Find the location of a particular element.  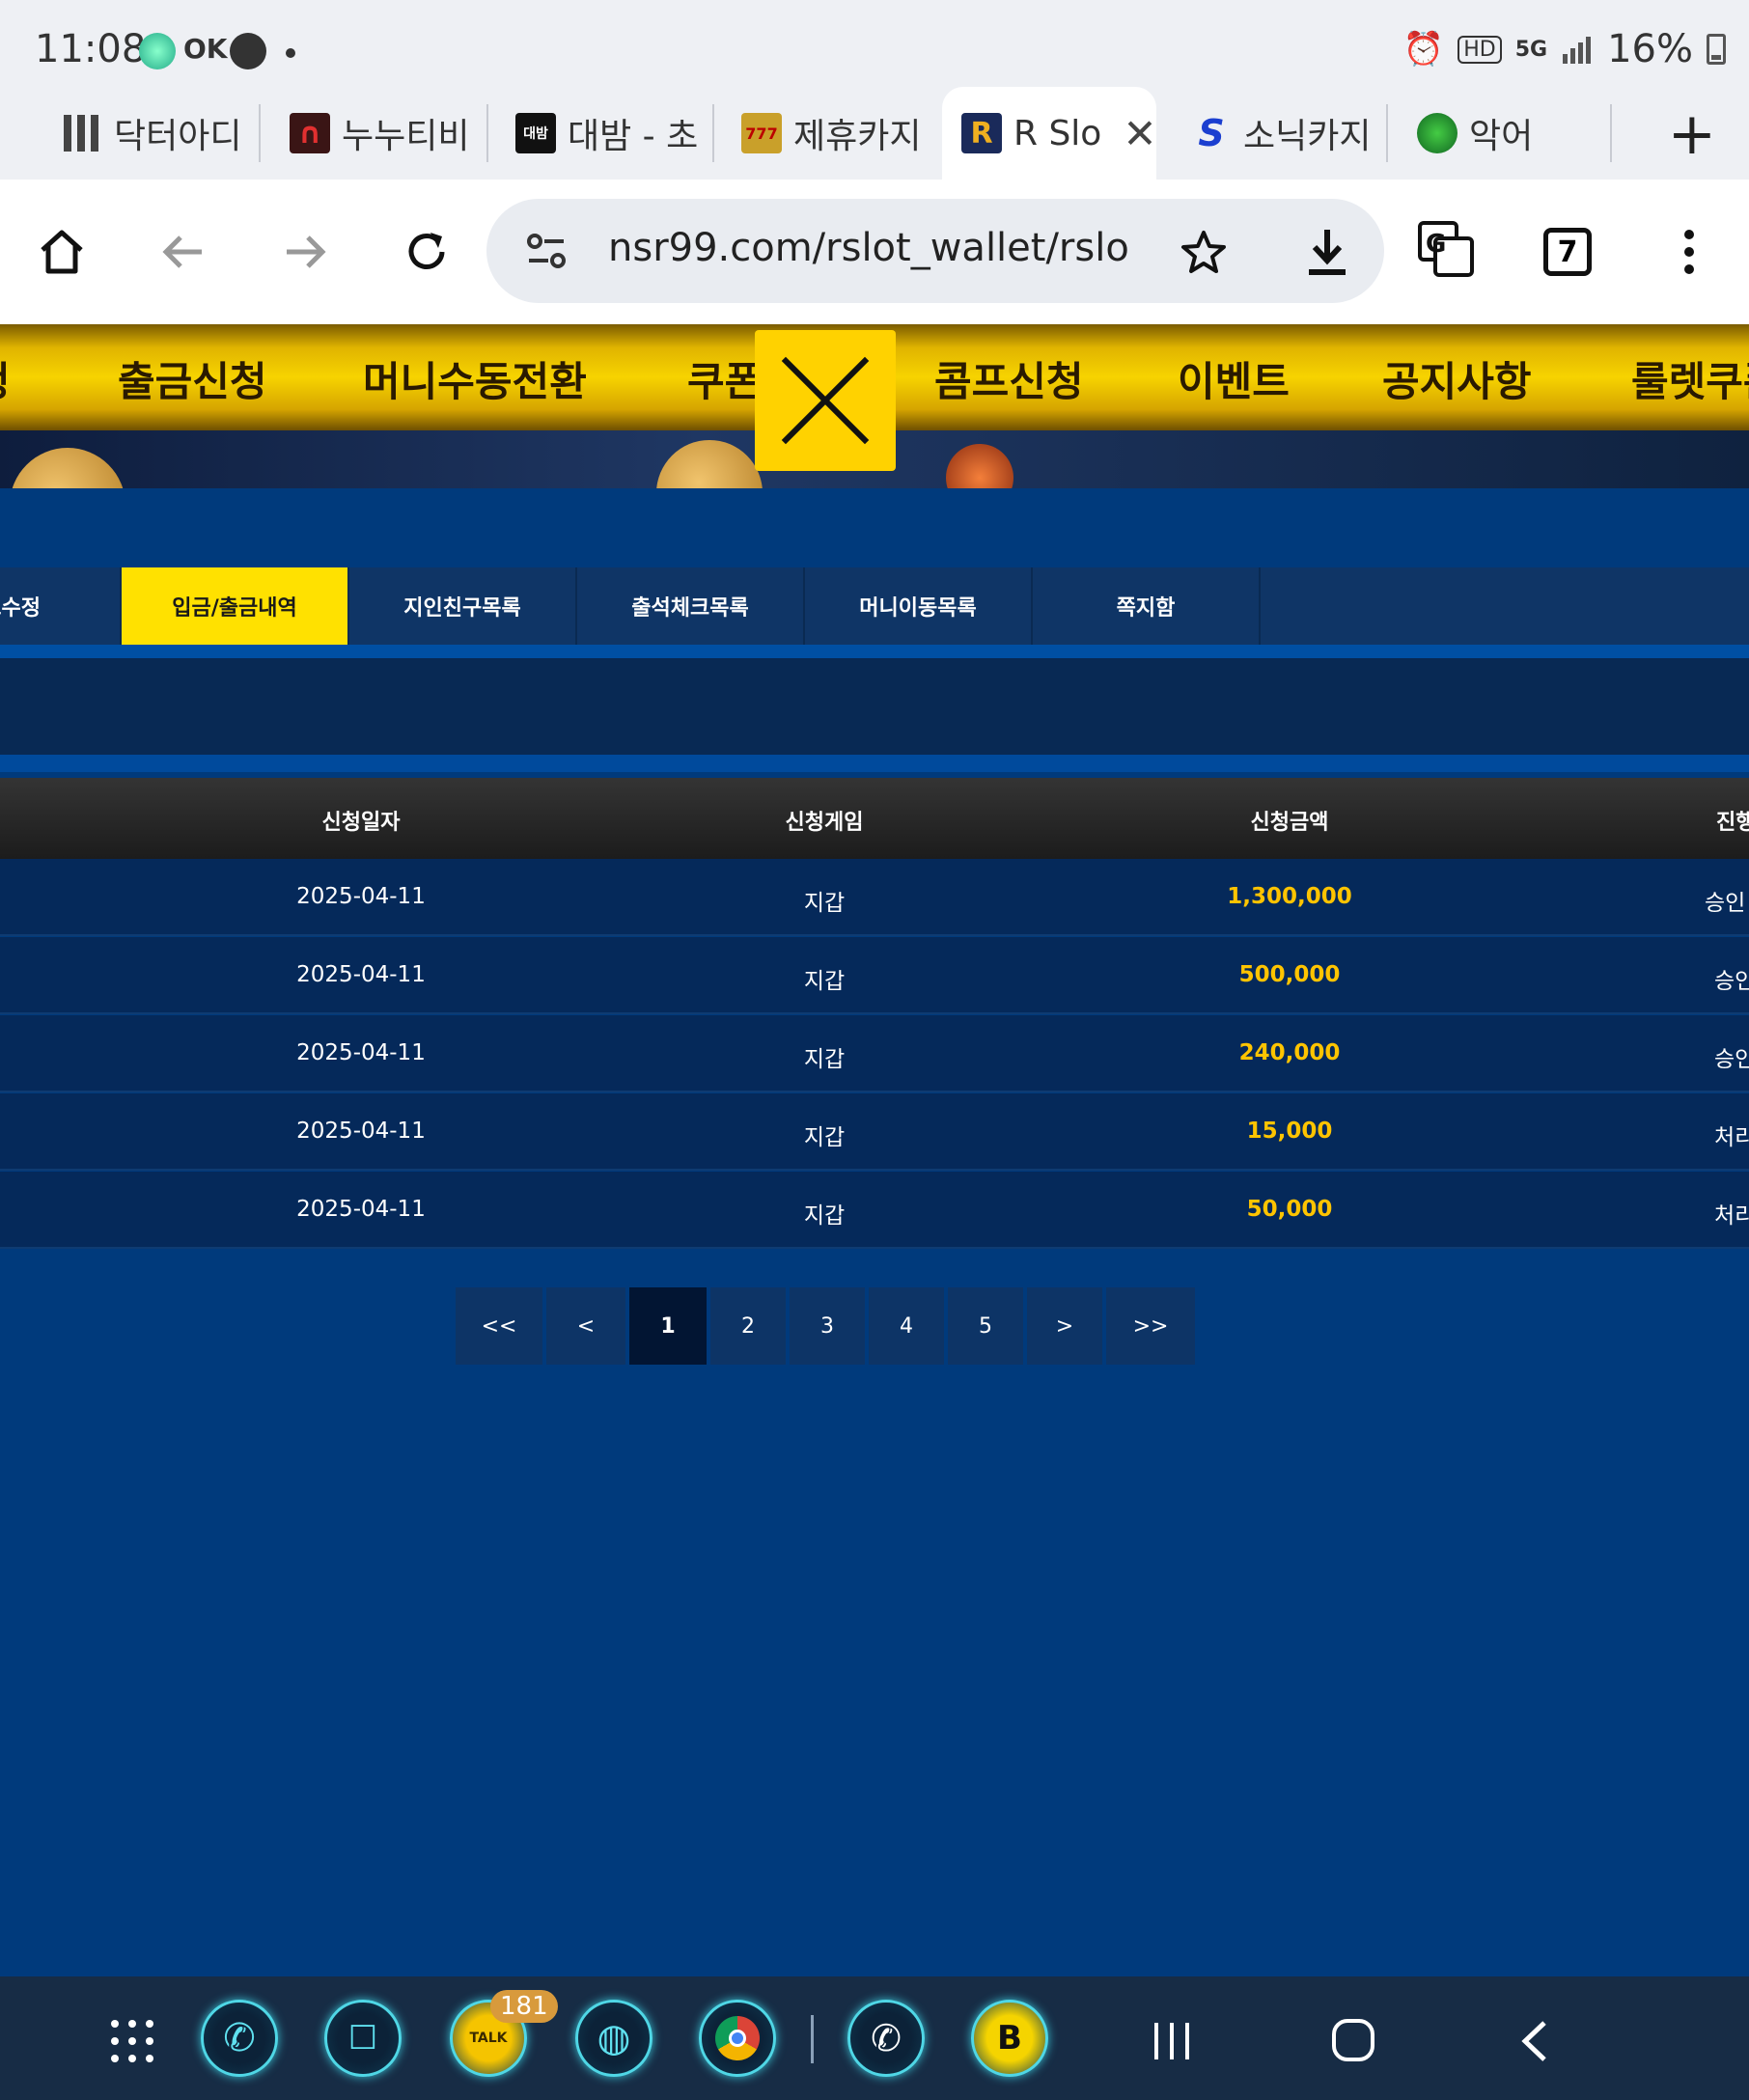

tab-3: 777 제휴카지 is located at coordinates (828, 133).